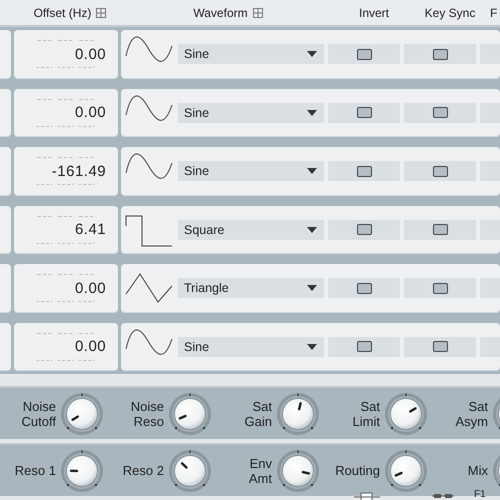 This screenshot has height=500, width=500. What do you see at coordinates (63, 13) in the screenshot?
I see `column-header: Offset (Hz)` at bounding box center [63, 13].